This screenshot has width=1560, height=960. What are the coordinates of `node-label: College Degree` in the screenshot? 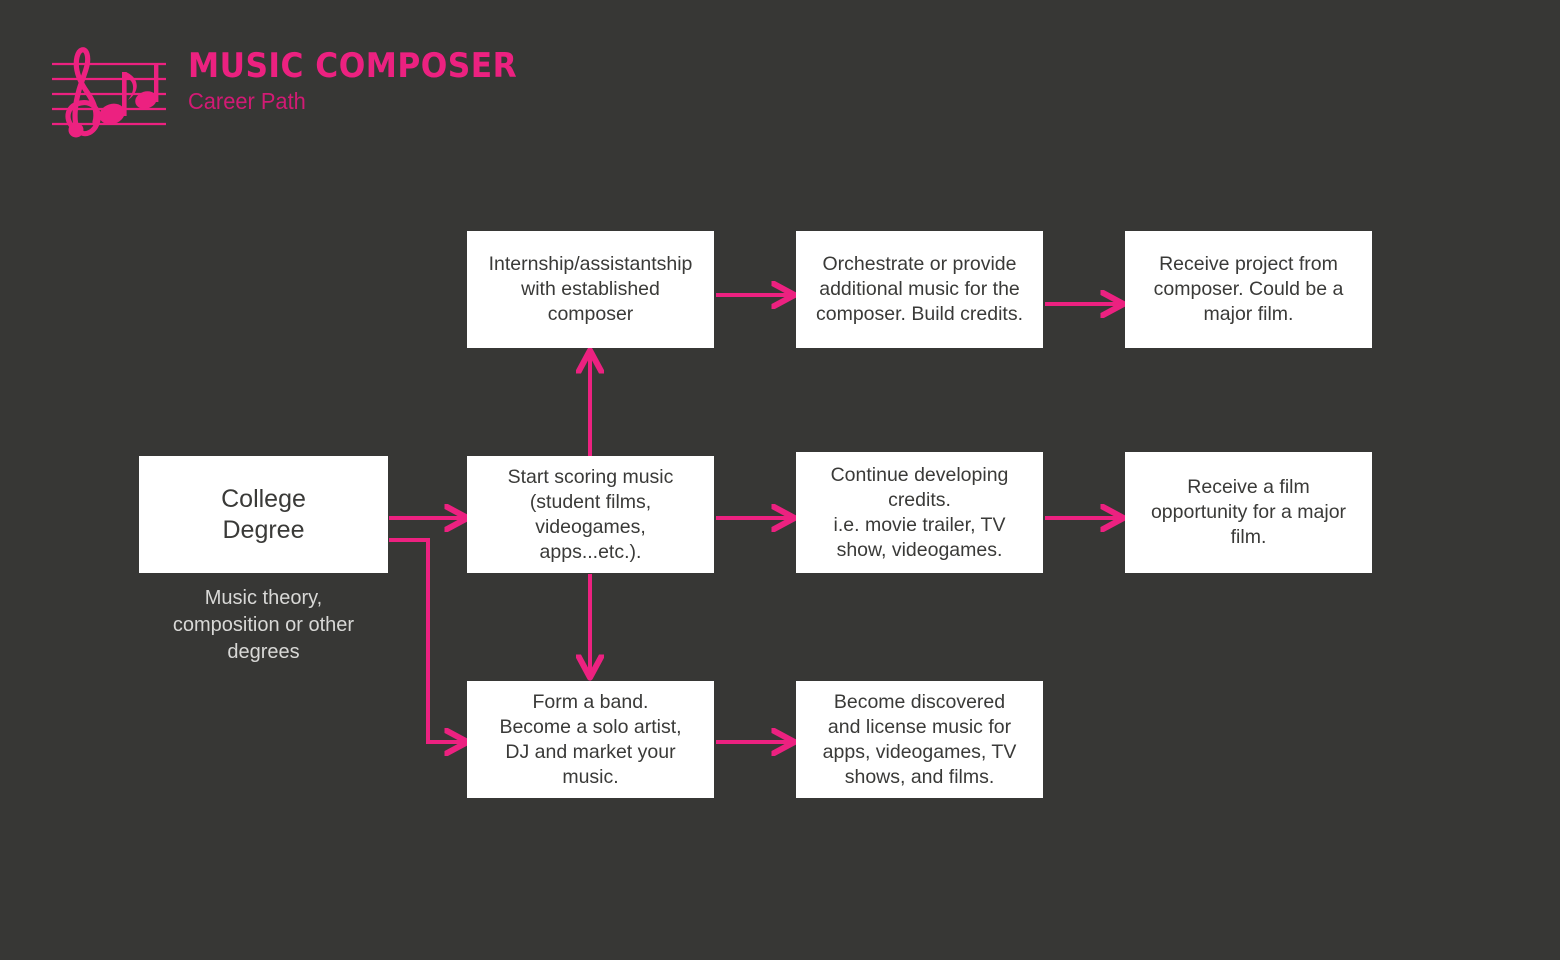 It's located at (263, 514).